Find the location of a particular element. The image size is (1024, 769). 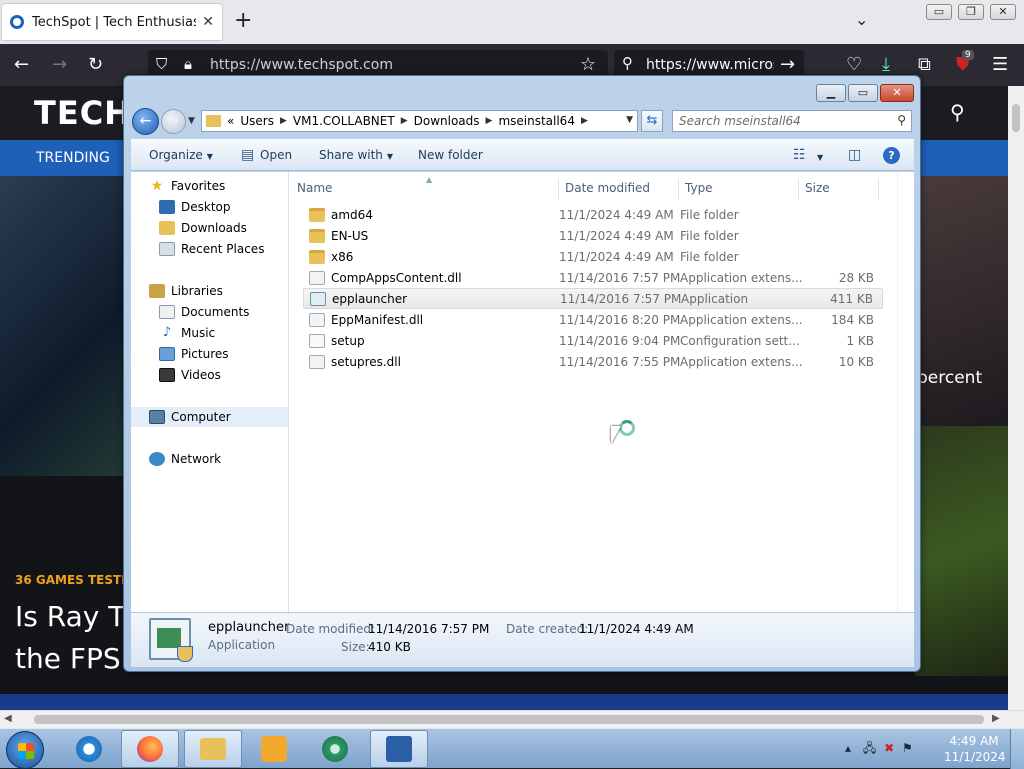

help-icon: ? is located at coordinates (891, 155).